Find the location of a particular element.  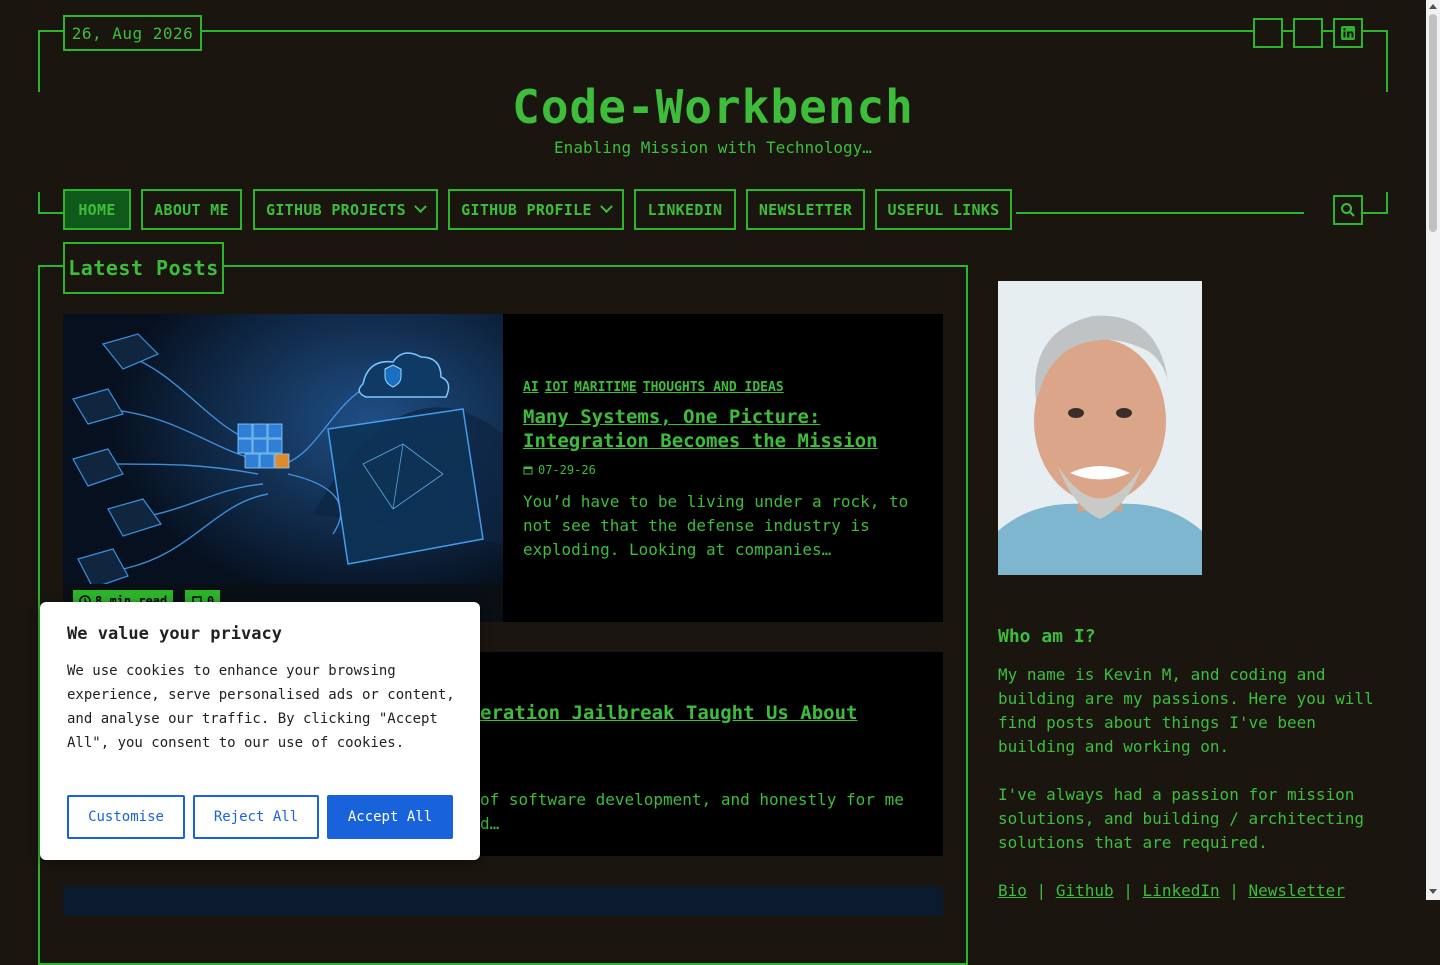

nav-label: GITHUB PROFILE is located at coordinates (526, 209).